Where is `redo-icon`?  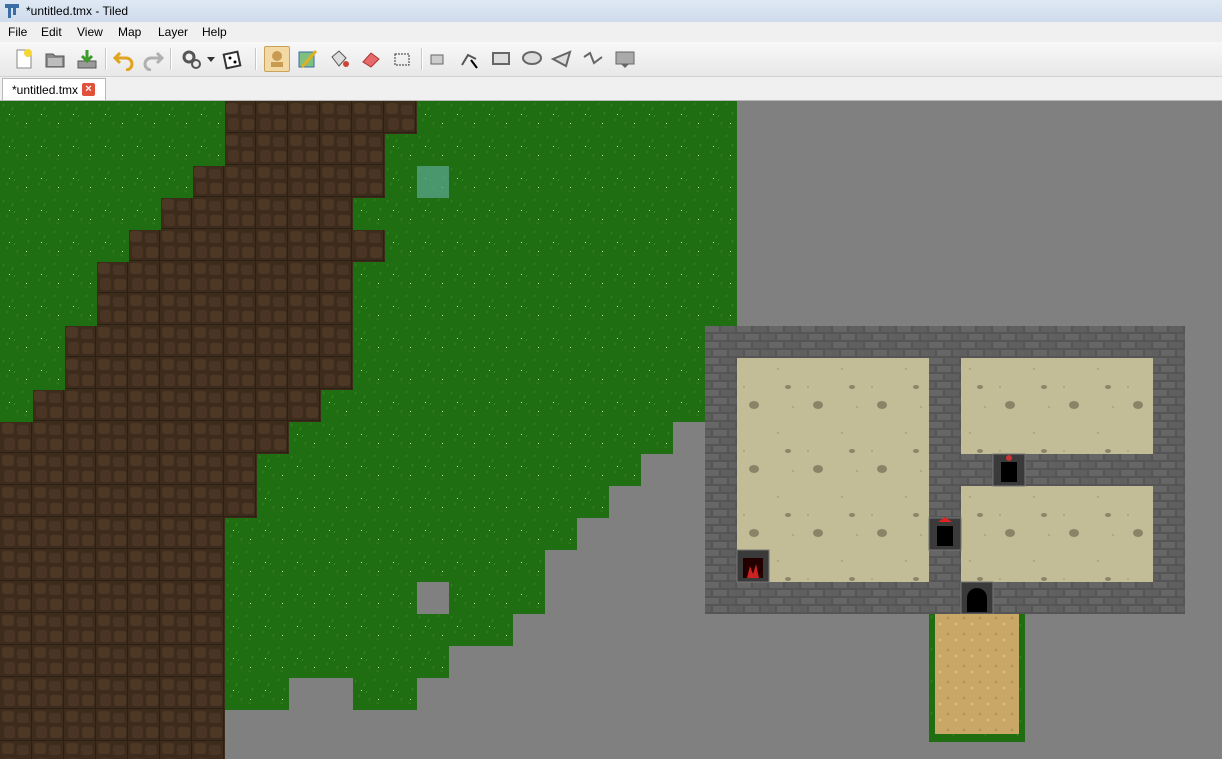 redo-icon is located at coordinates (153, 59).